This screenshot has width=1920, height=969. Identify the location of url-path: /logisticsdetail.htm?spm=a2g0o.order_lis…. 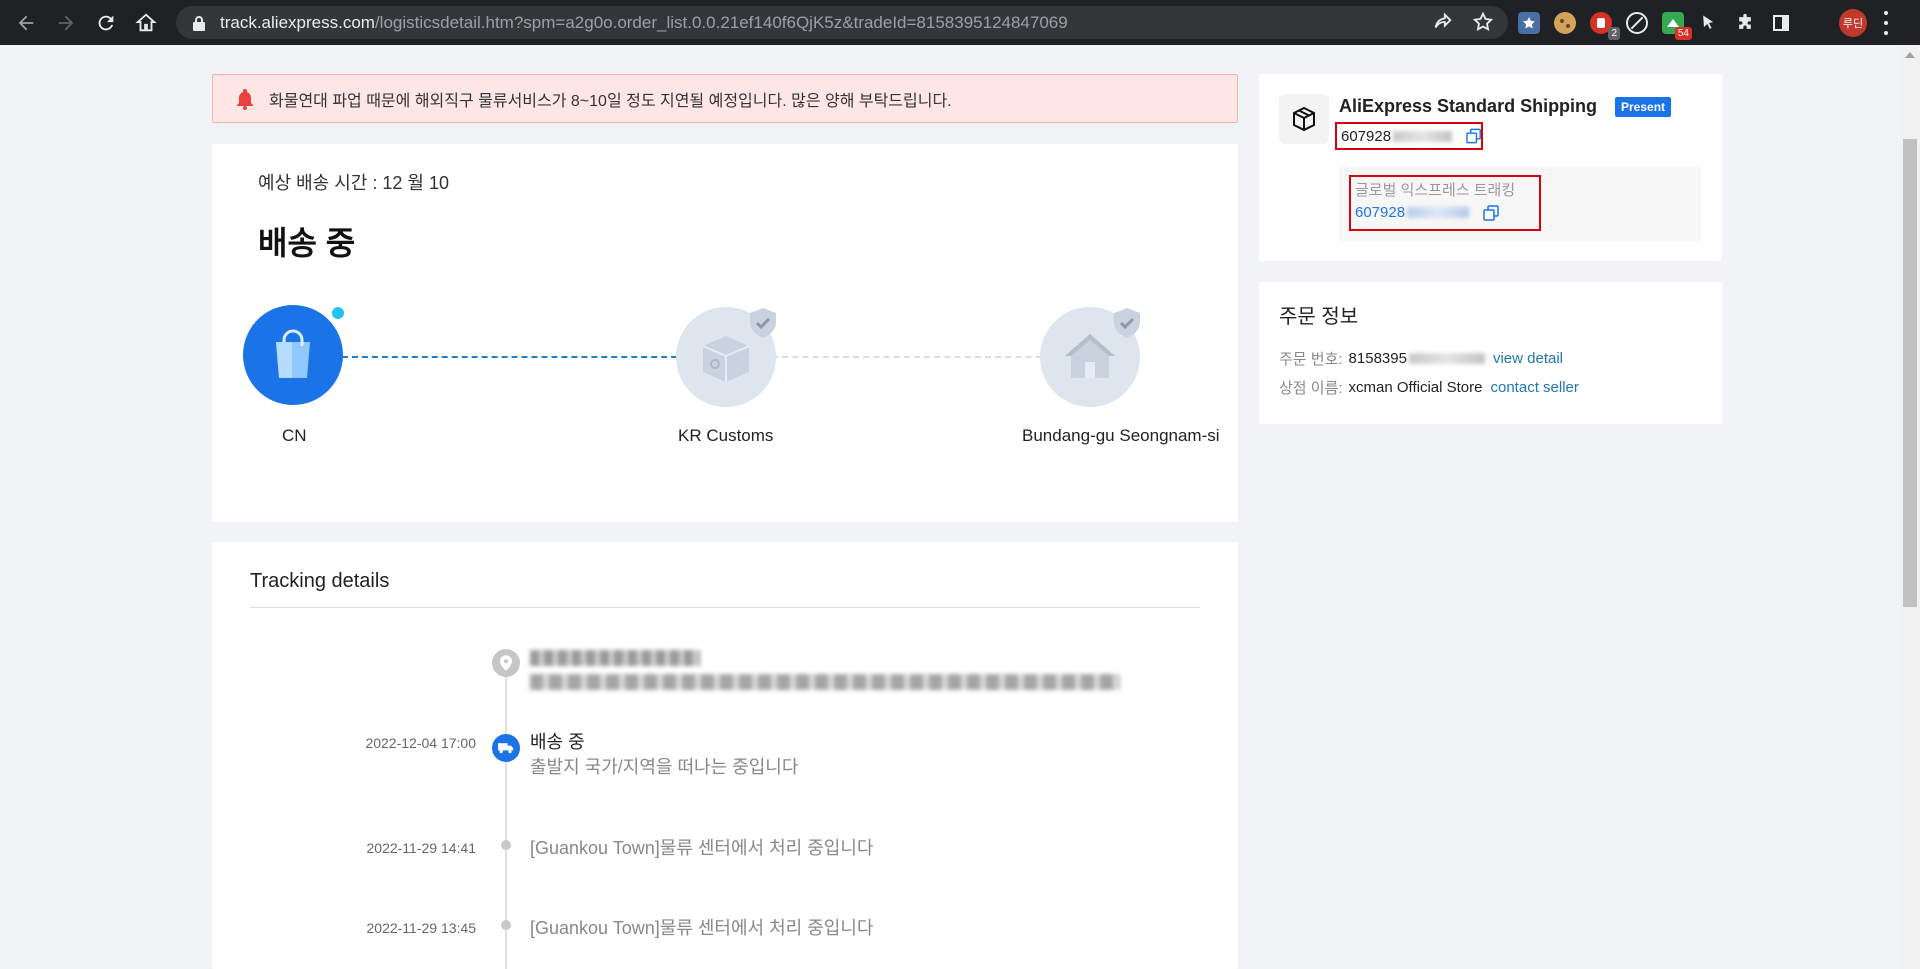
(721, 22).